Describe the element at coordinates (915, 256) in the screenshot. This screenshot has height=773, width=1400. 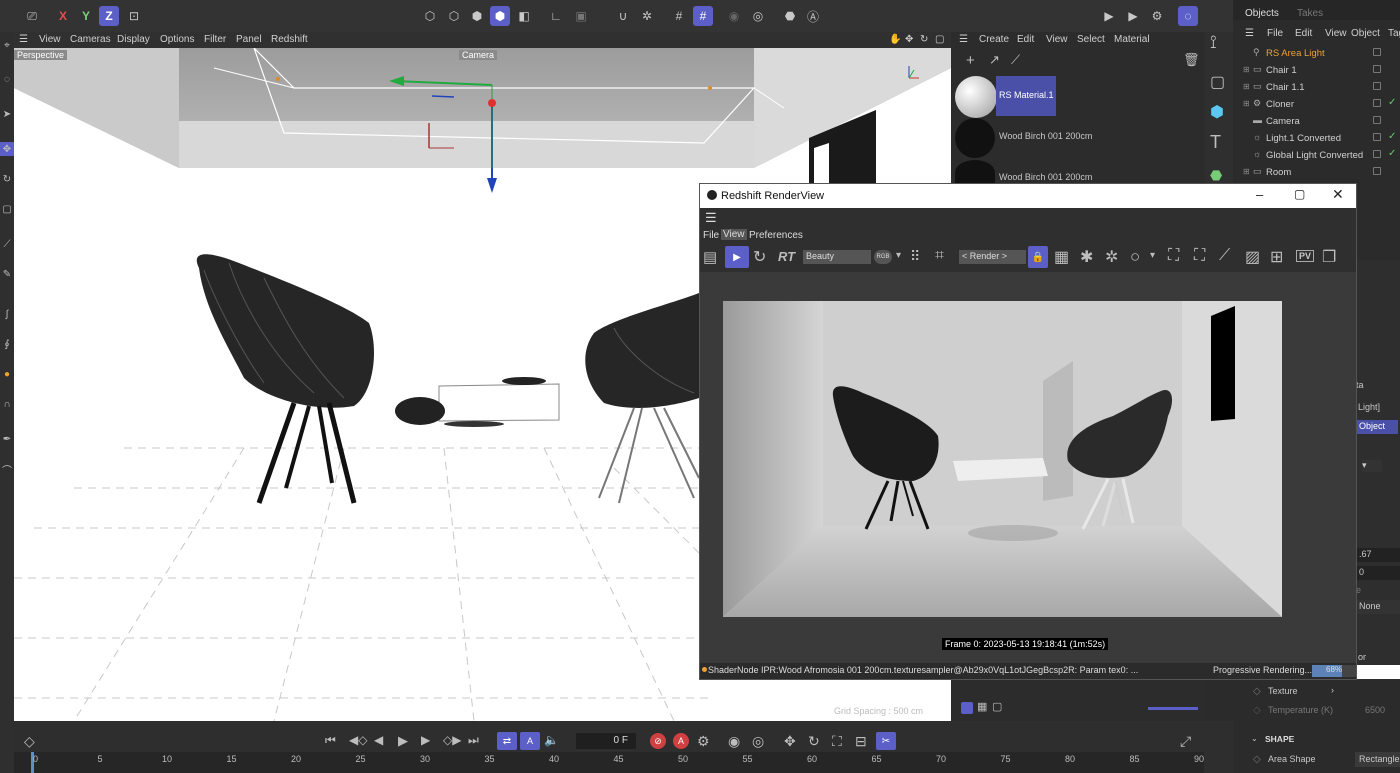
I see `dither-icon: ⠿` at that location.